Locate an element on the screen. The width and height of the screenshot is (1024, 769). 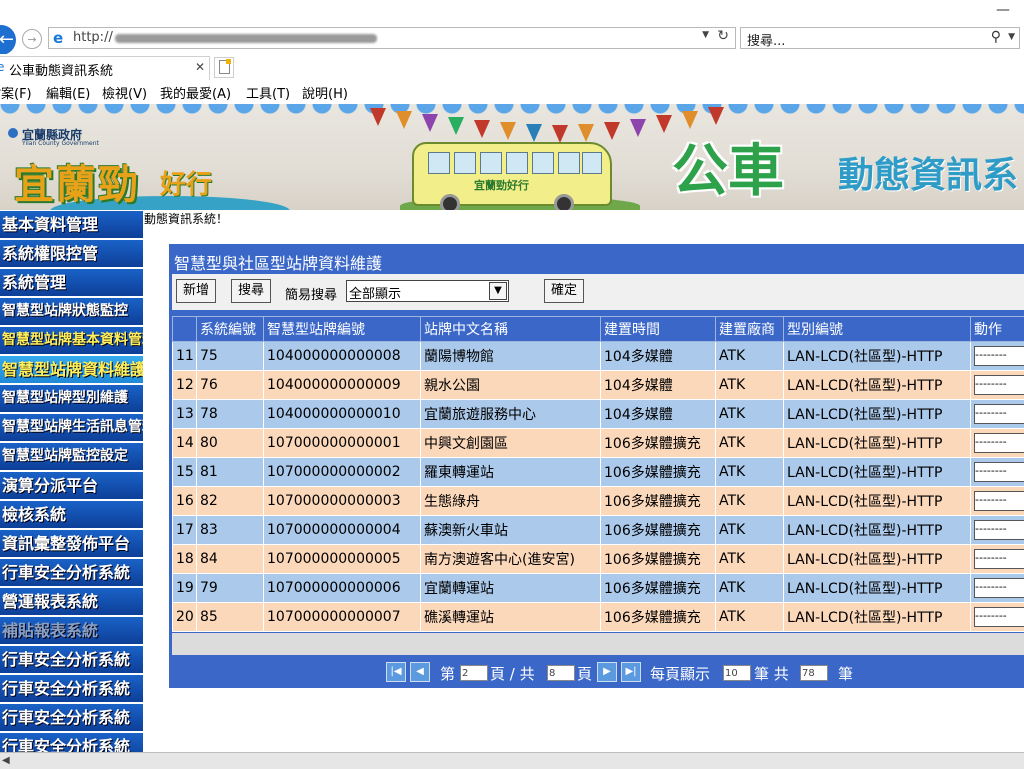
forward-arrow-icon: → is located at coordinates (32, 39).